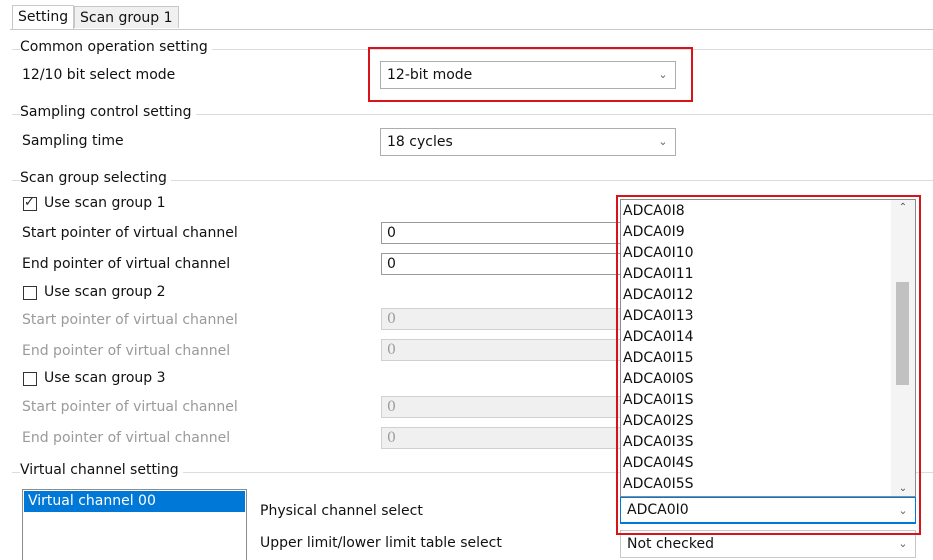  What do you see at coordinates (130, 233) in the screenshot?
I see `g1-start-pointer-label: Start pointer of virtual channel` at bounding box center [130, 233].